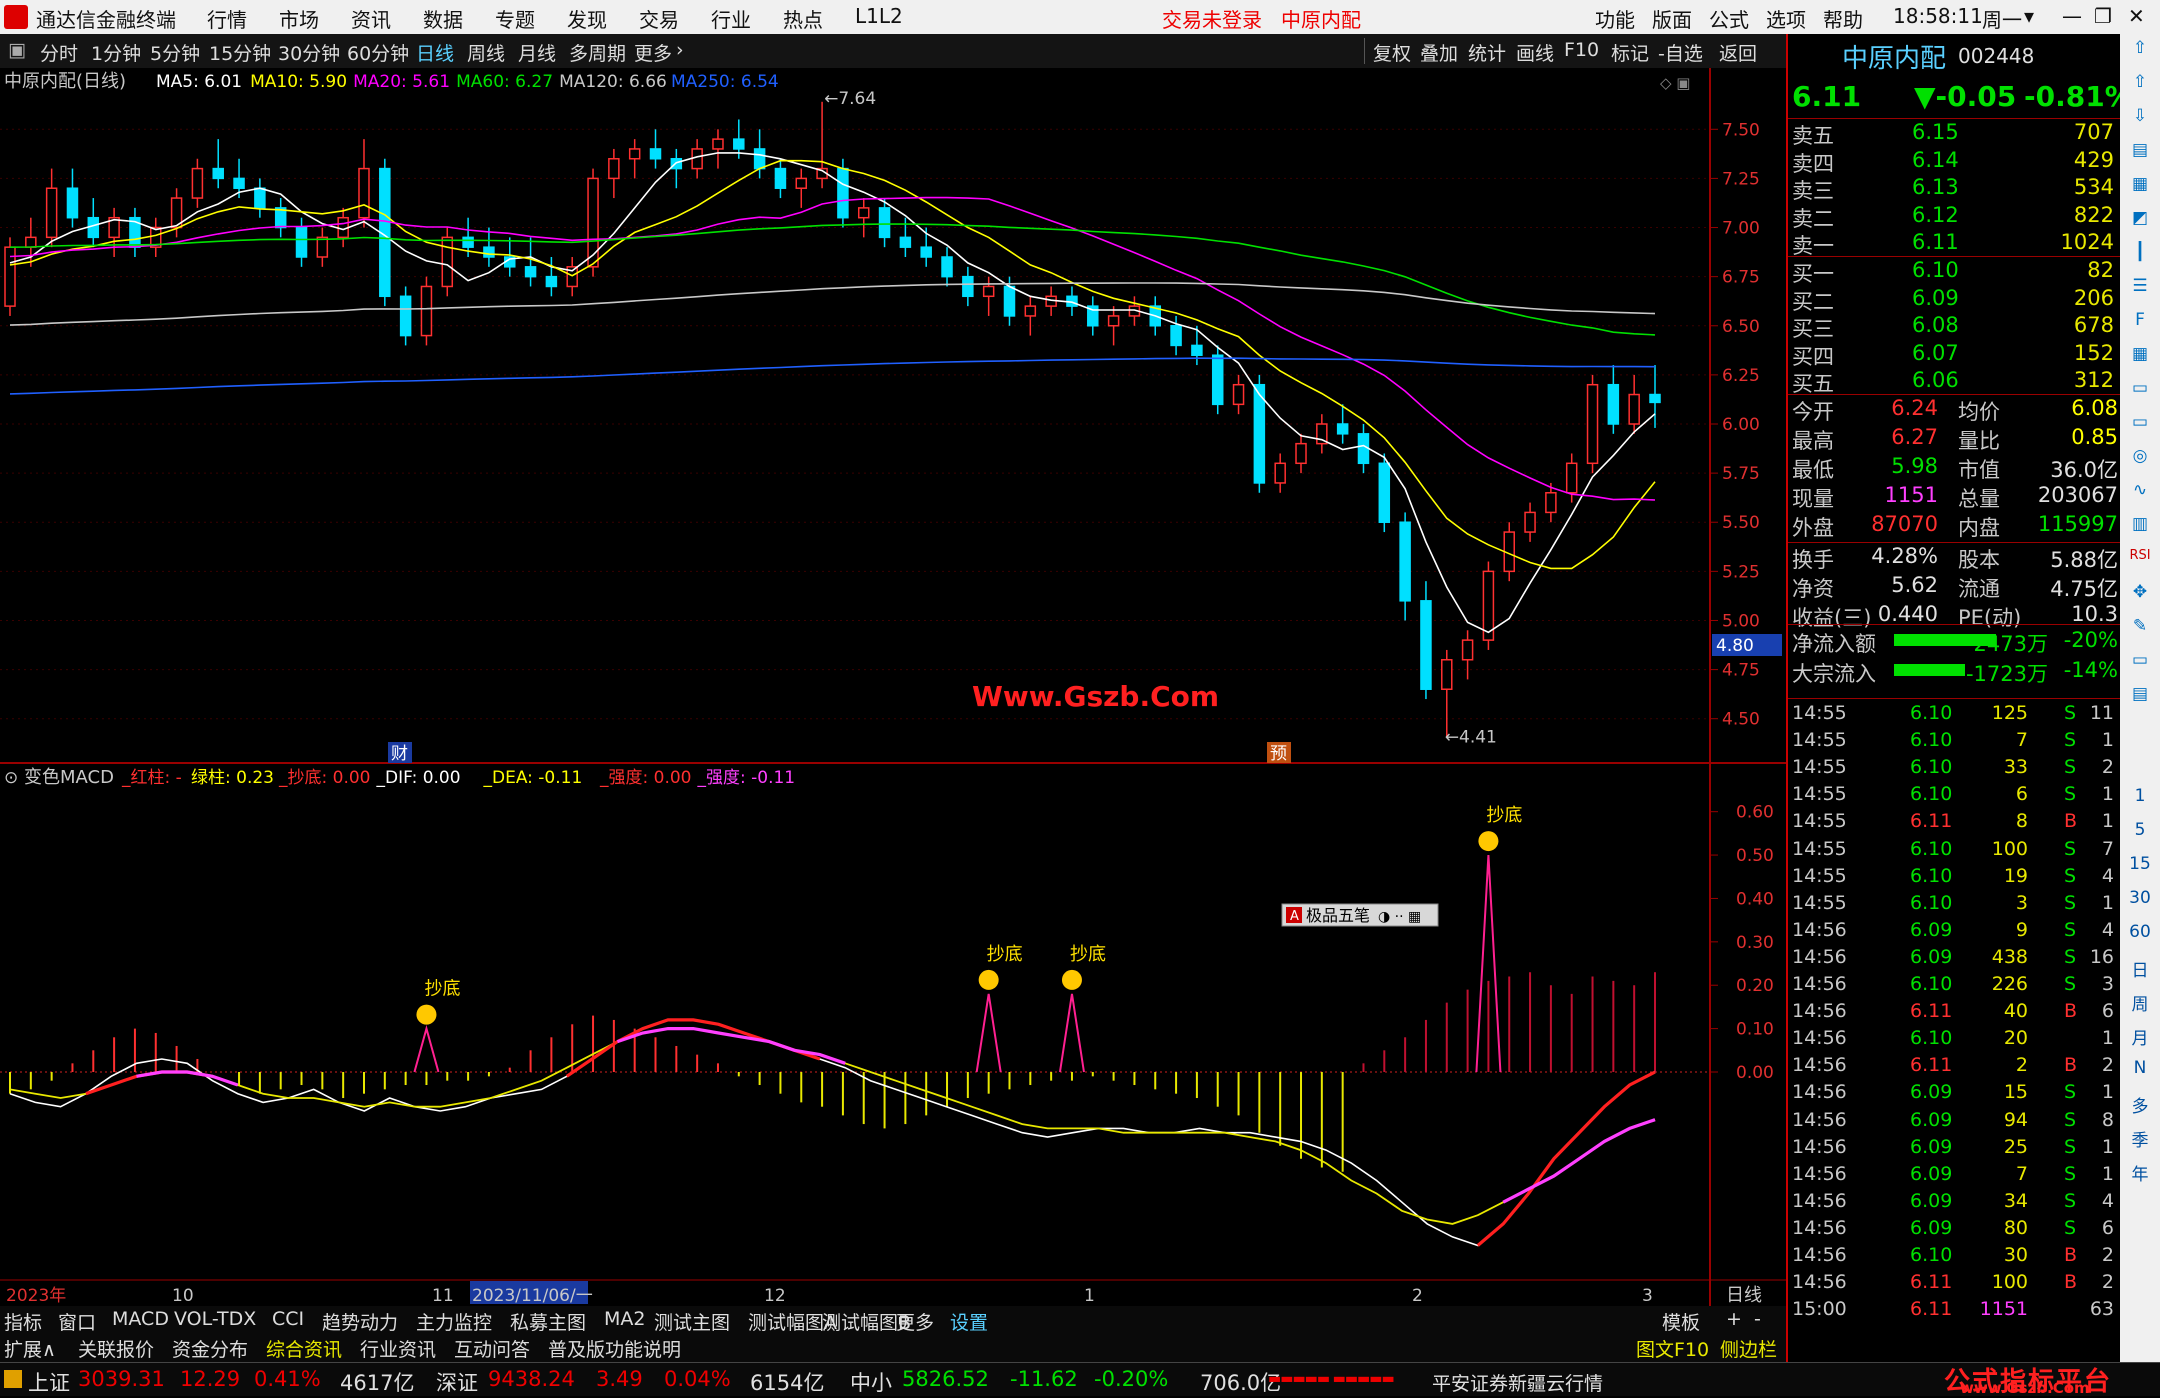  I want to click on ext-tab-0: 扩展∧, so click(30, 1348).